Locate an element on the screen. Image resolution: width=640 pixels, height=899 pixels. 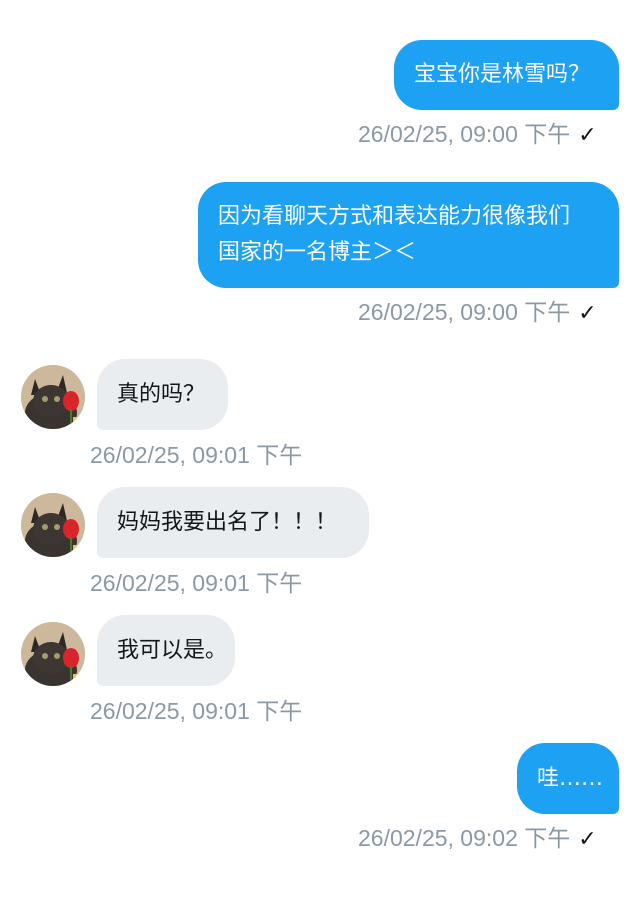
message-text-line: 因为看聊天方式和表达能力很像我们 is located at coordinates (394, 216).